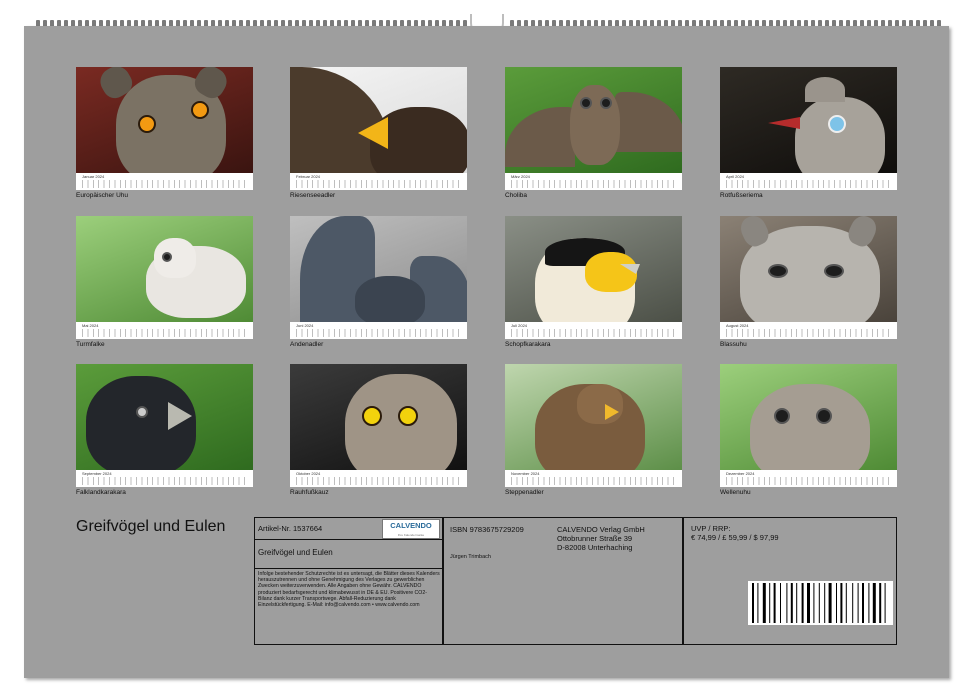 This screenshot has width=971, height=700. I want to click on month-card-august: August 2024 Blassuhu, so click(808, 282).